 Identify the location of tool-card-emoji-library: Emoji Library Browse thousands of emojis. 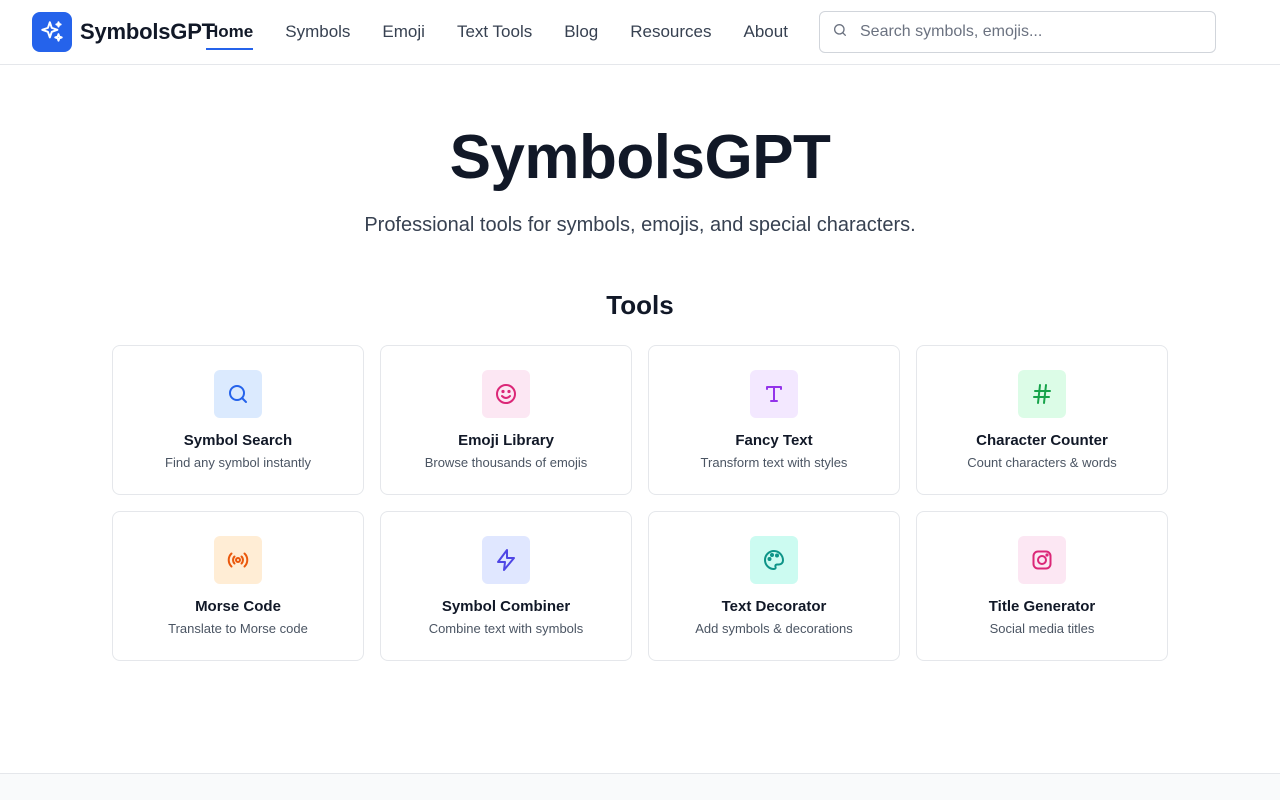
(506, 420).